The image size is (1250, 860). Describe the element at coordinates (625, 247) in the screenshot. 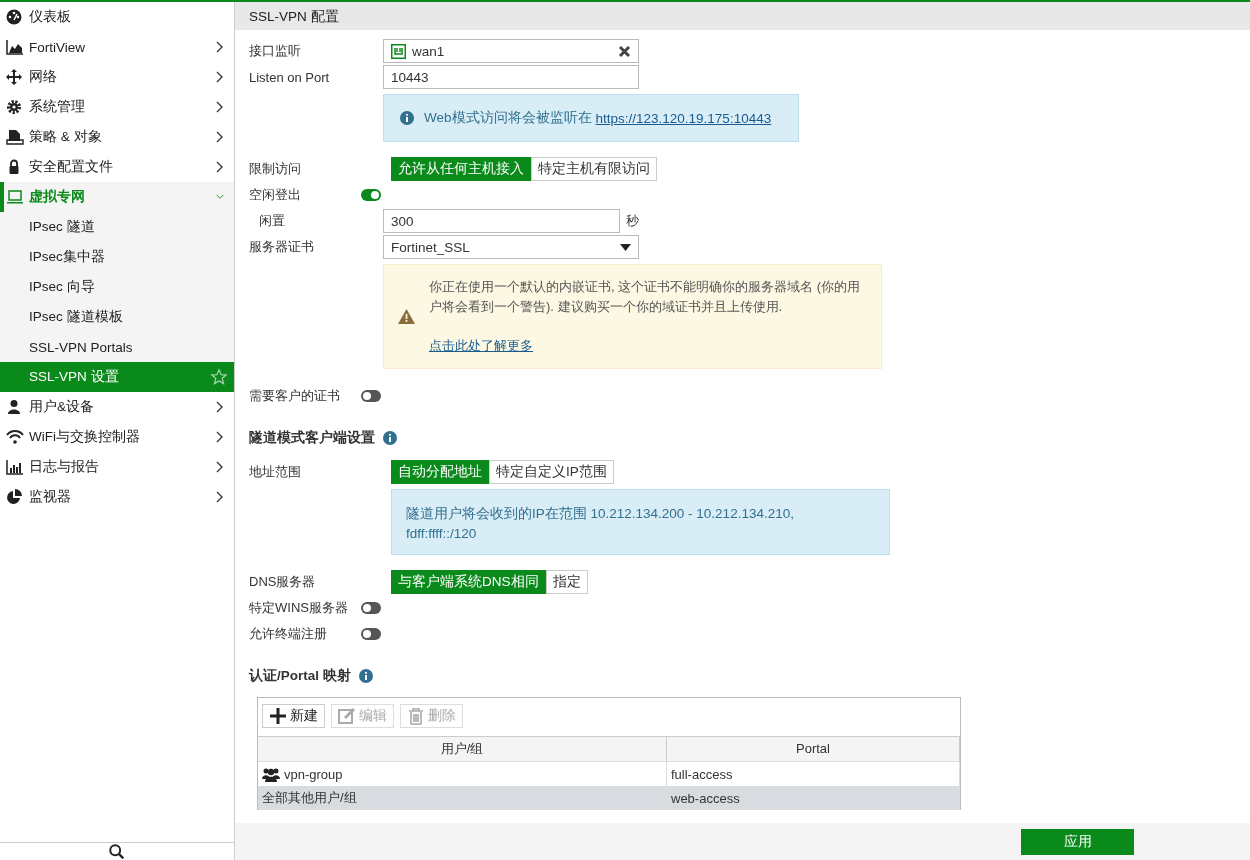

I see `caret-icon` at that location.